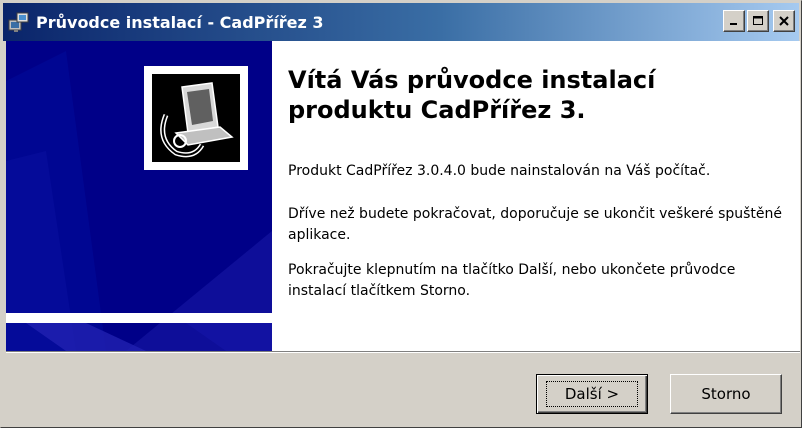  Describe the element at coordinates (196, 118) in the screenshot. I see `setup-computer-icon` at that location.